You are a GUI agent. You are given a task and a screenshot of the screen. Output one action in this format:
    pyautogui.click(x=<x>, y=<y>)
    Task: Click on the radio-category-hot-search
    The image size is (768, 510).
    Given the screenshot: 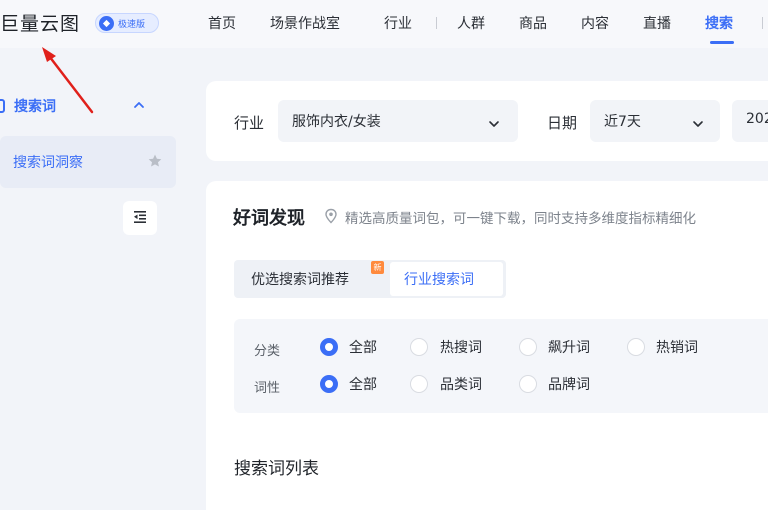 What is the action you would take?
    pyautogui.click(x=419, y=347)
    